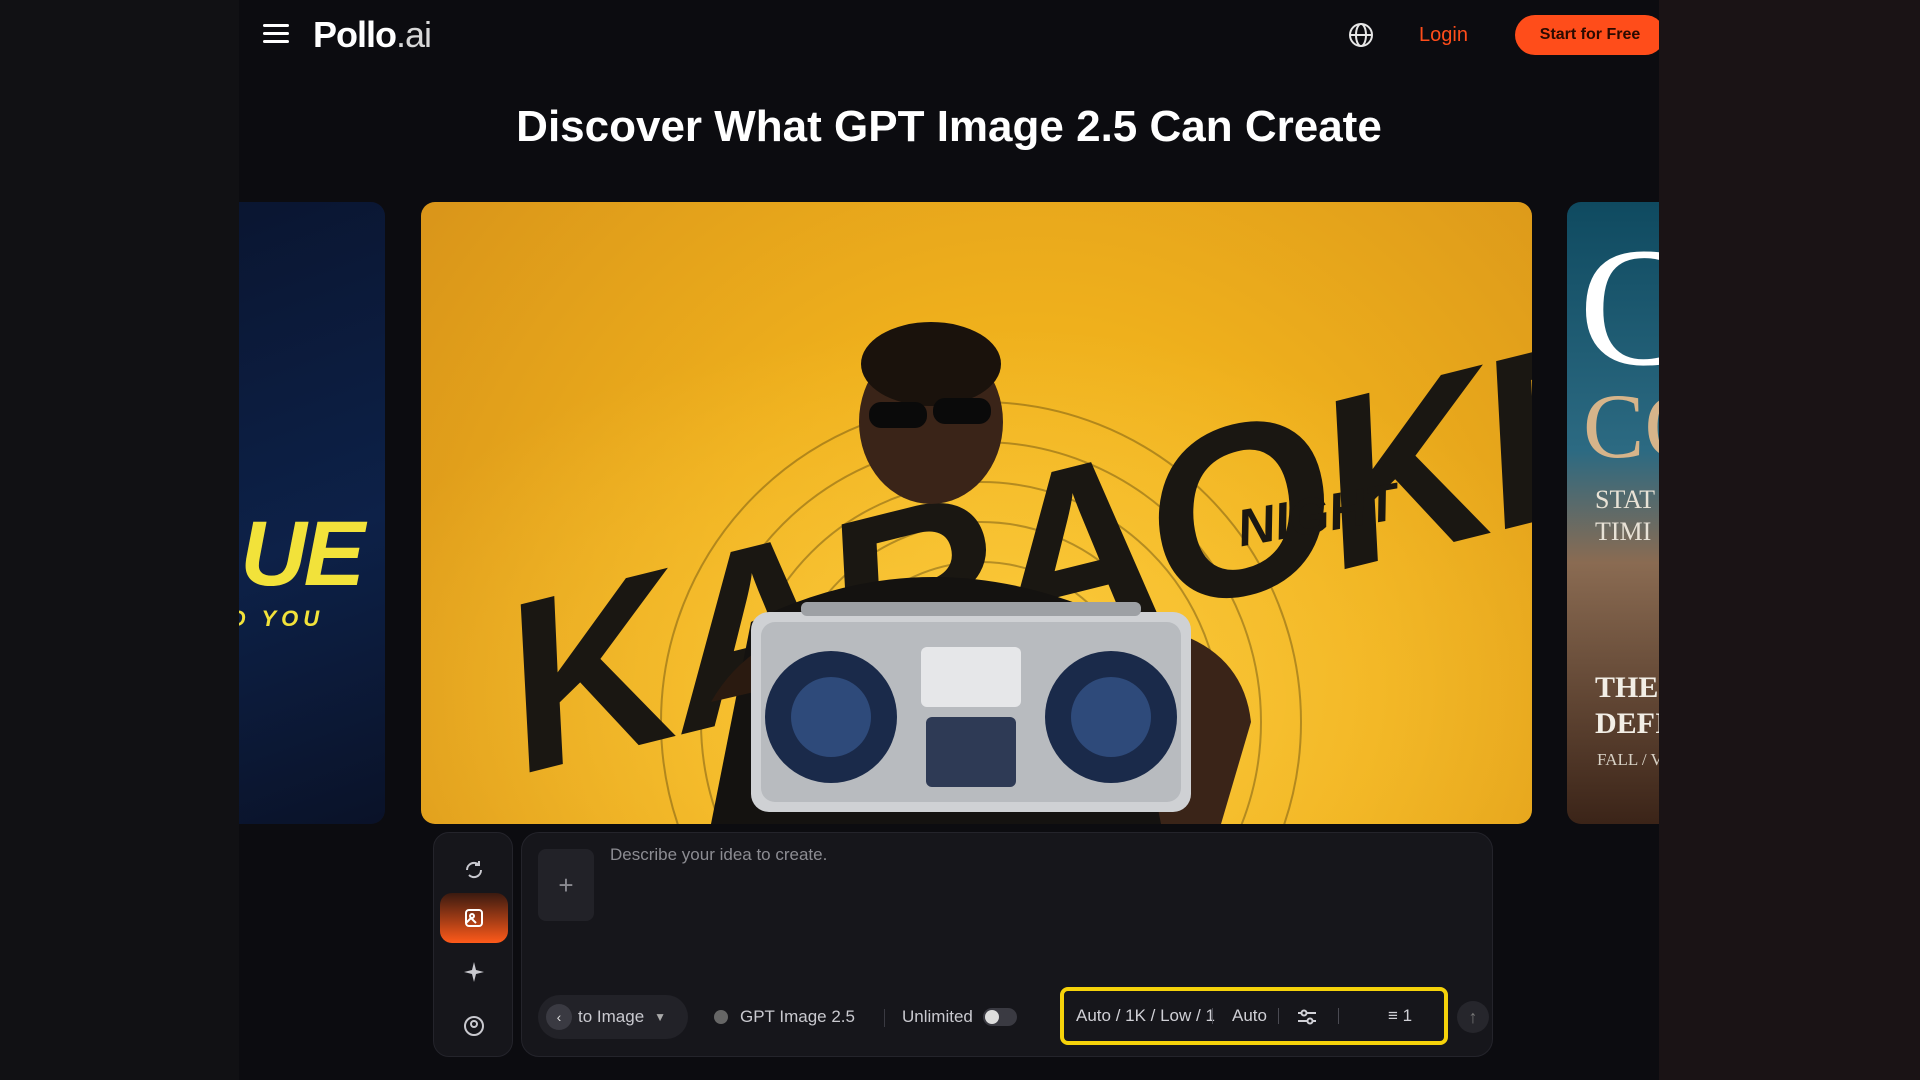  Describe the element at coordinates (559, 1017) in the screenshot. I see `chevron-left-icon: ‹` at that location.